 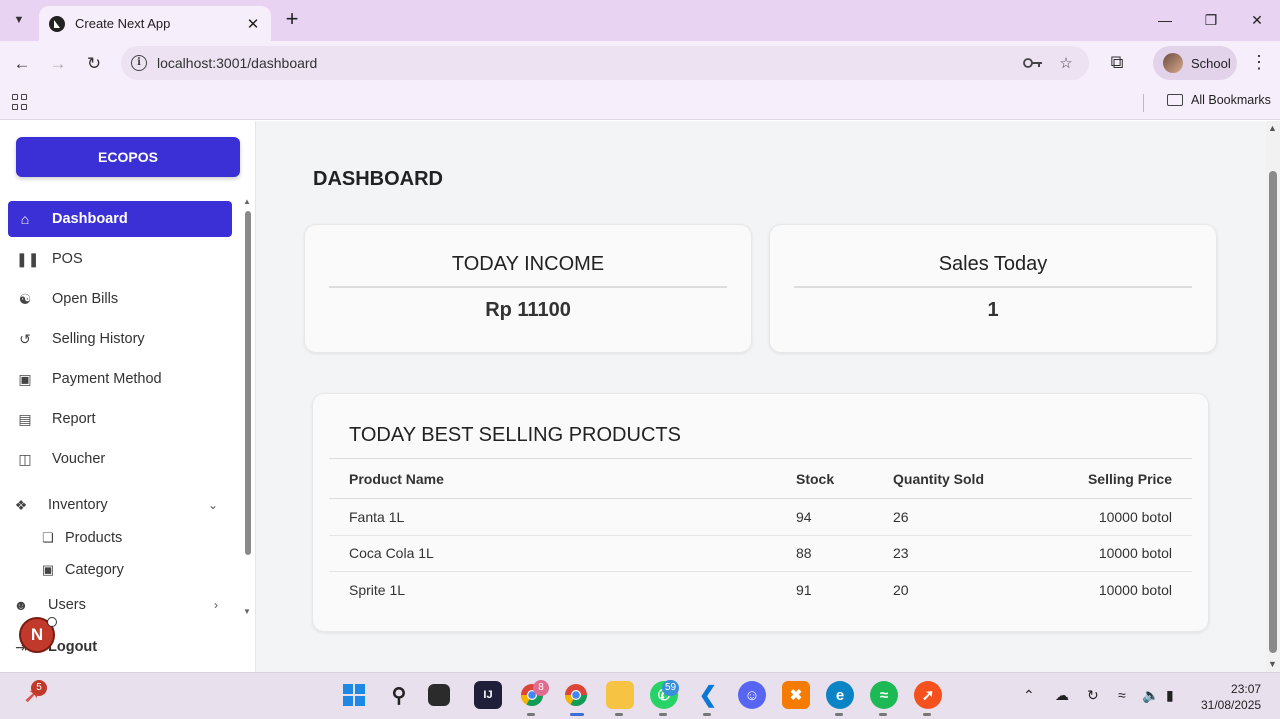 What do you see at coordinates (840, 695) in the screenshot?
I see `edge-icon: e` at bounding box center [840, 695].